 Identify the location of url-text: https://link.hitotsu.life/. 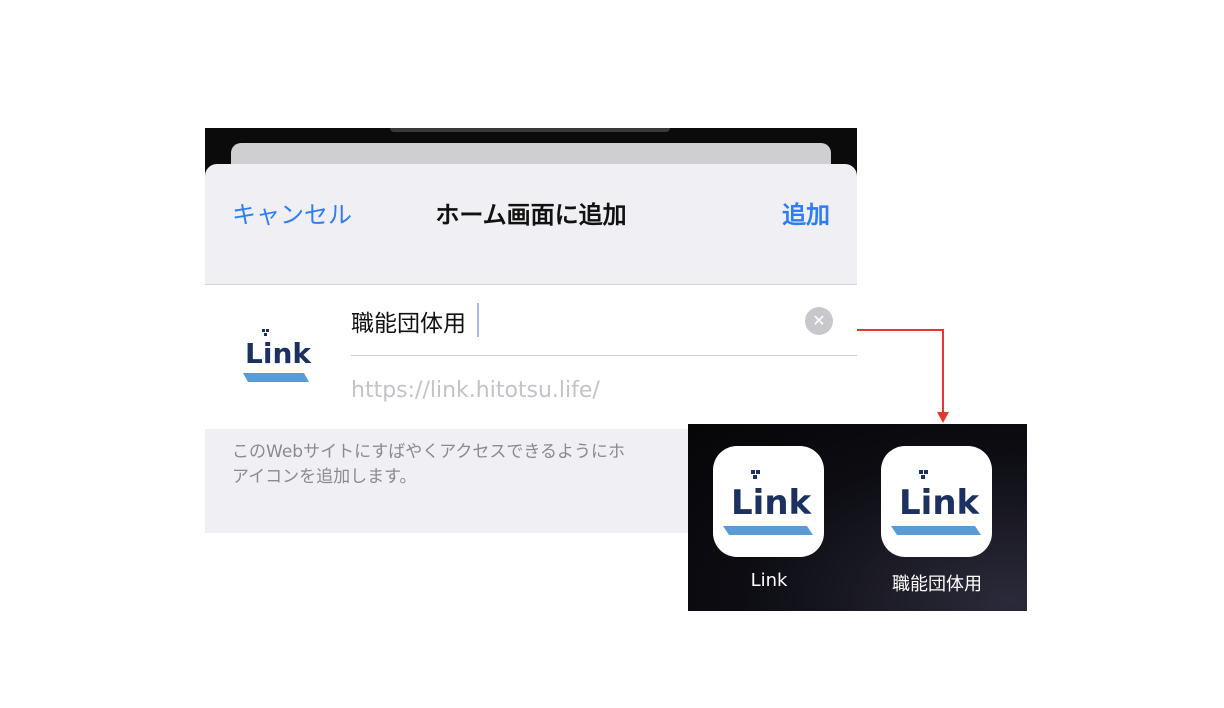
(475, 390).